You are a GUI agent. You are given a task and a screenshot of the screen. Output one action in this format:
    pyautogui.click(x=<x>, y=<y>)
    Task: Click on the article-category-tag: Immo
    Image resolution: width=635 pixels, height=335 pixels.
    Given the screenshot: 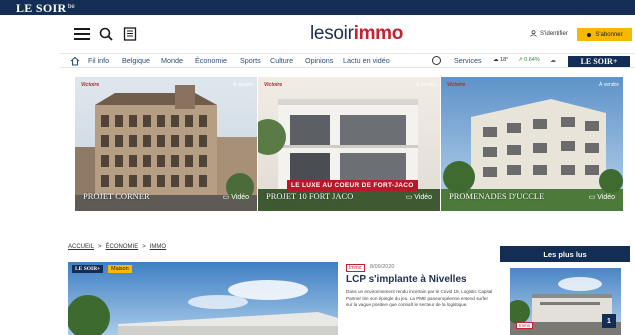 What is the action you would take?
    pyautogui.click(x=355, y=268)
    